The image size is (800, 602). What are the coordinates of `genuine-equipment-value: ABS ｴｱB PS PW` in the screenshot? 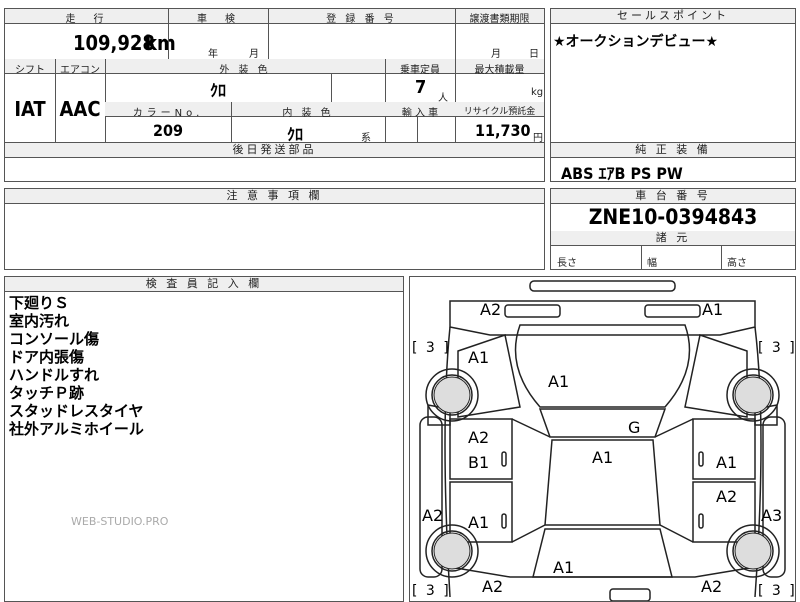 It's located at (622, 173).